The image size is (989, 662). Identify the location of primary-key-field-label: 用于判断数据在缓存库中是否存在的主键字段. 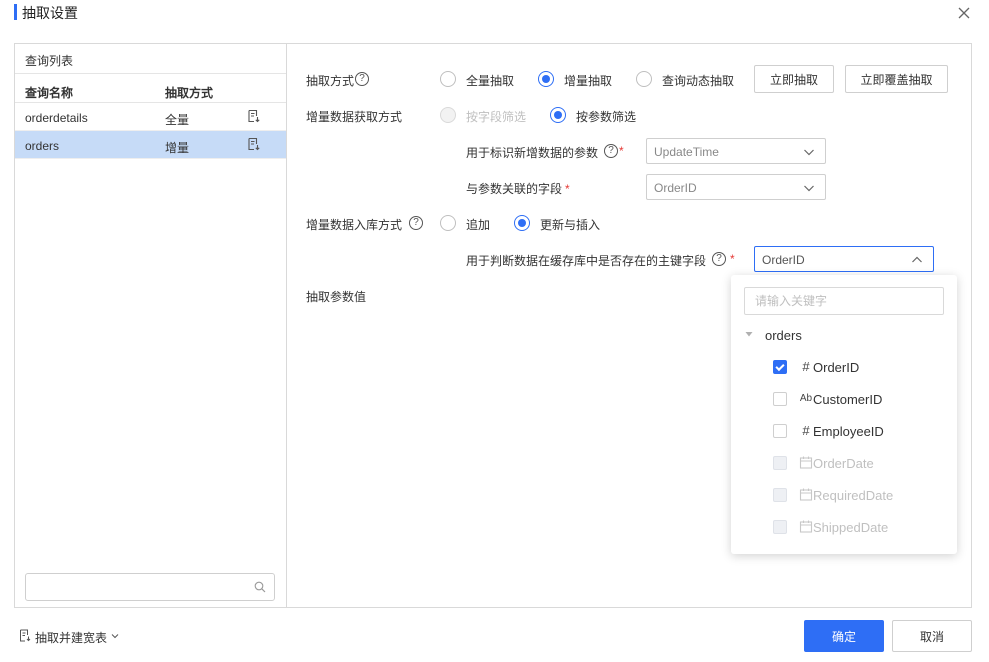
(586, 261).